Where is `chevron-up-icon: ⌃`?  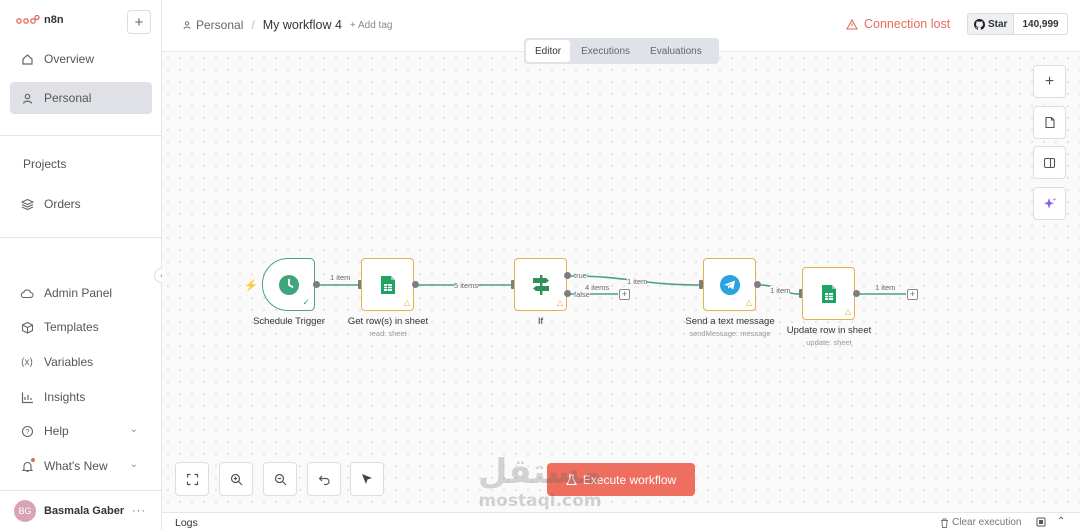 chevron-up-icon: ⌃ is located at coordinates (1061, 521).